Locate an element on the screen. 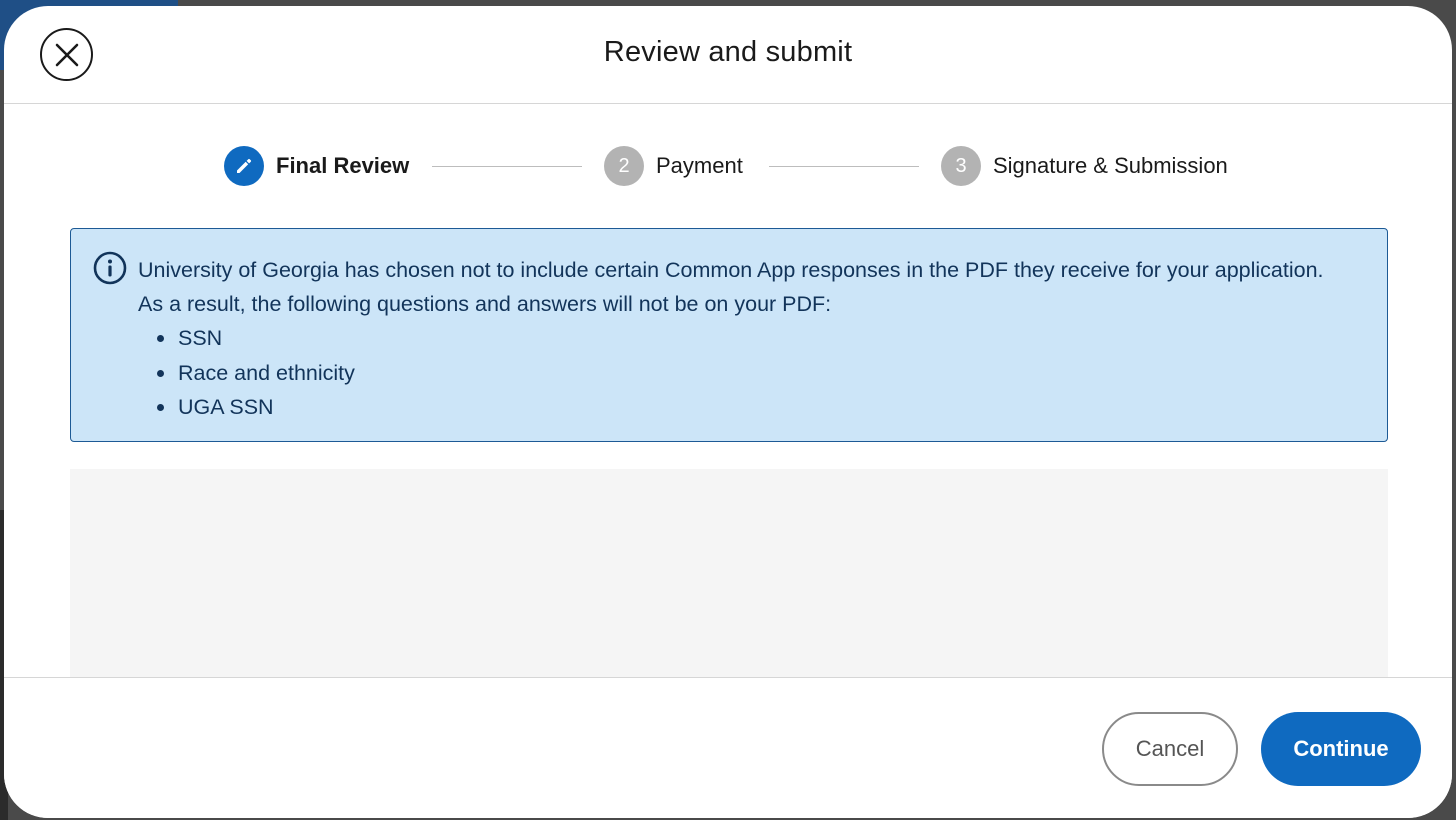  step-final-review: Final Review is located at coordinates (316, 166).